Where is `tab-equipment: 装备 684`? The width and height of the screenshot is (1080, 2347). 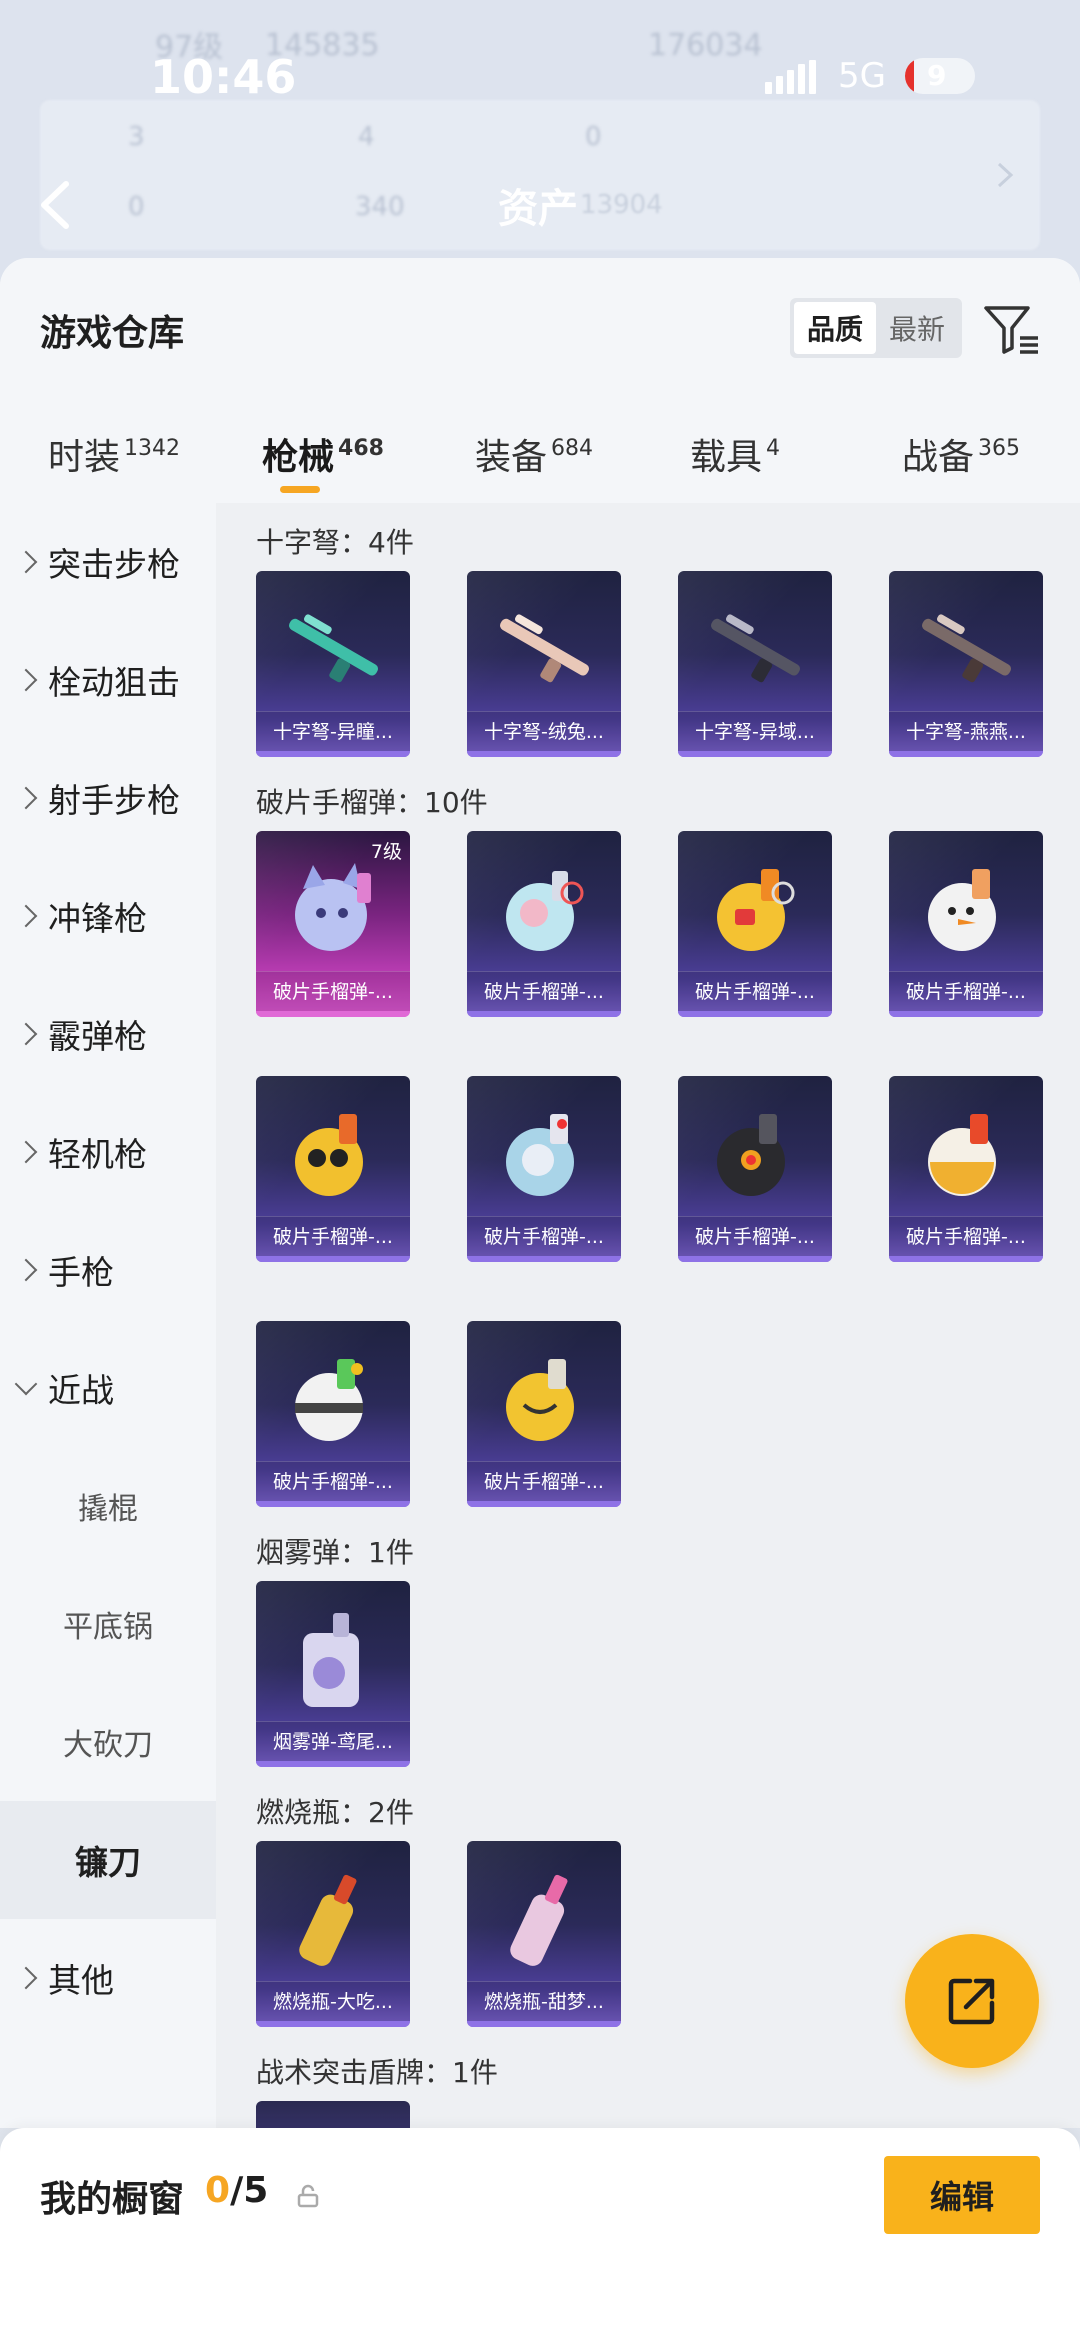
tab-equipment: 装备 684 is located at coordinates (534, 454).